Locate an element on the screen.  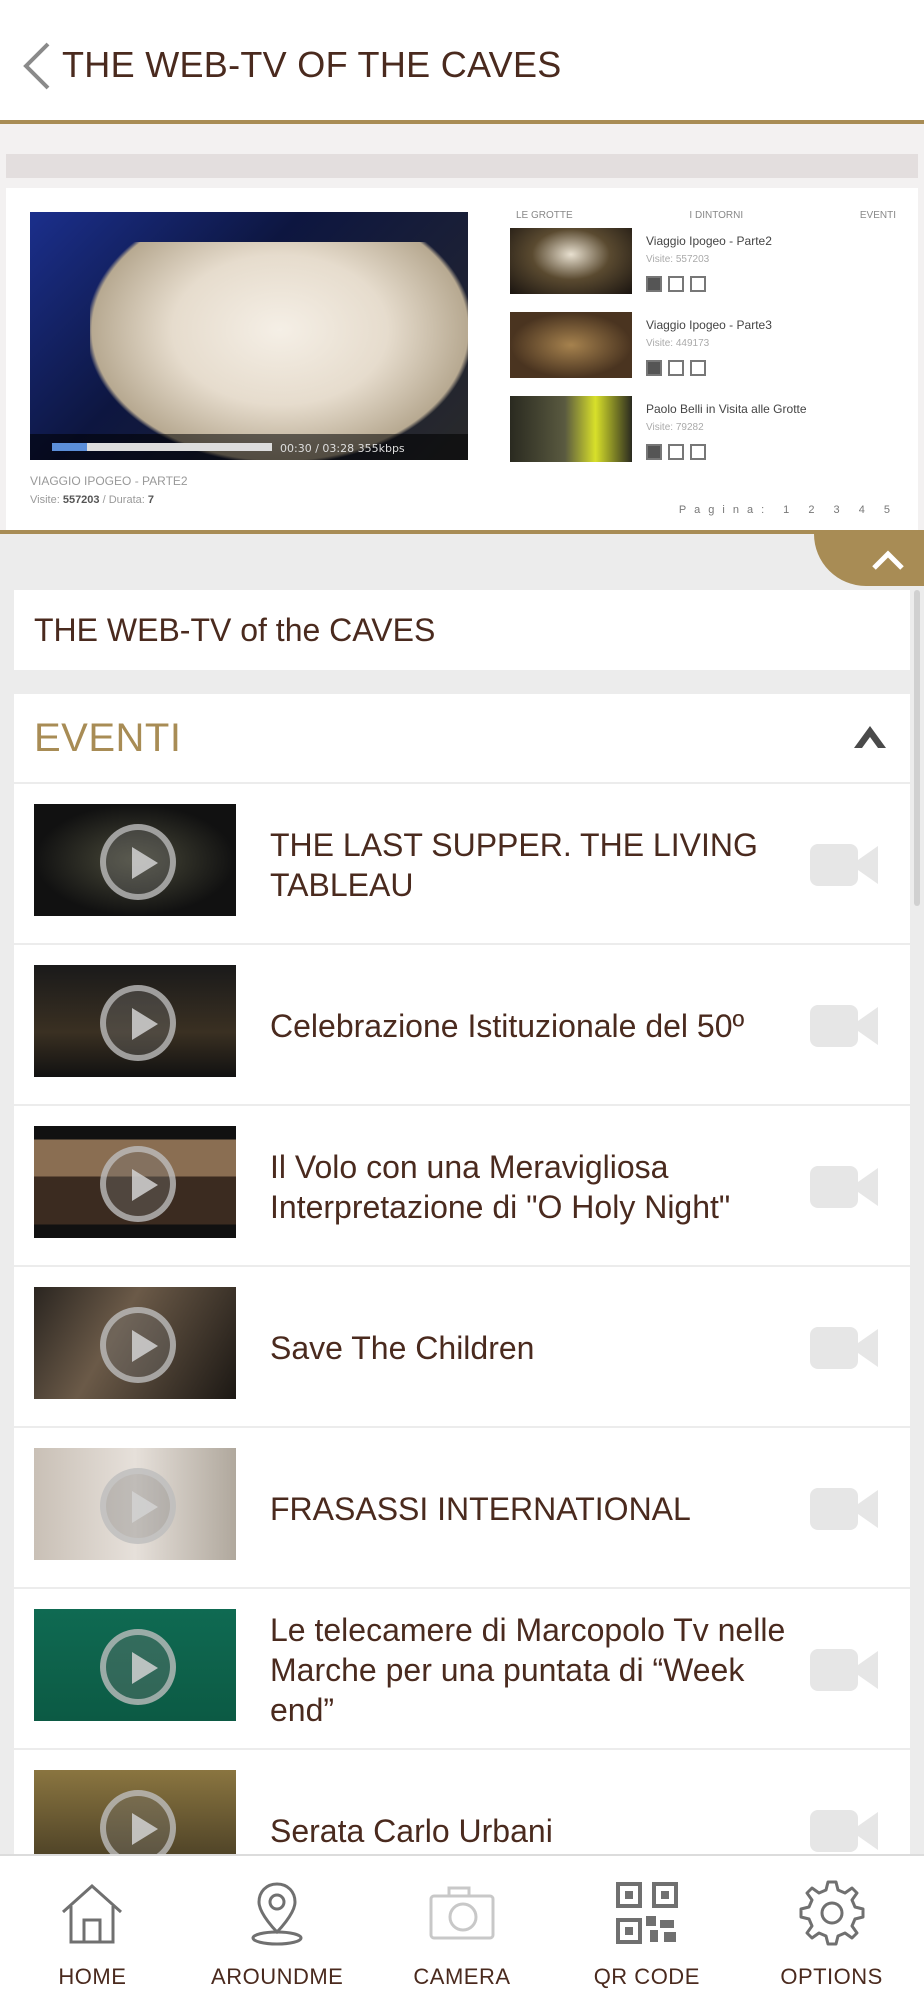
video-title: Save The Children is located at coordinates (402, 1347).